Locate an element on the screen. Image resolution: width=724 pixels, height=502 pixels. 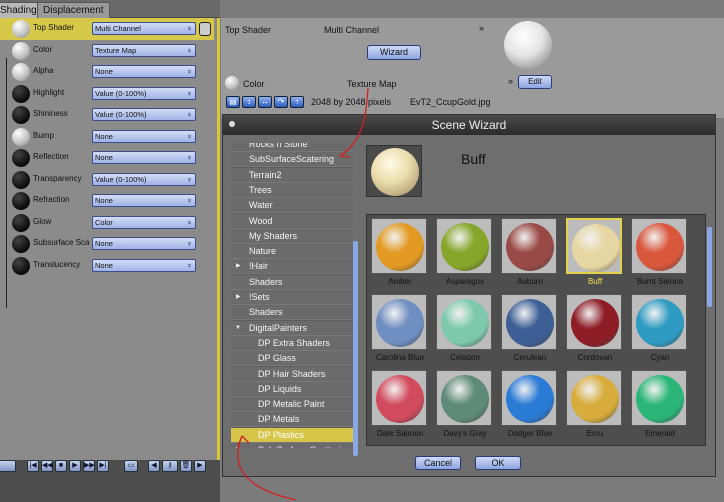
channel-row: Highlight Value (0-100%) is located at coordinates (107, 94).